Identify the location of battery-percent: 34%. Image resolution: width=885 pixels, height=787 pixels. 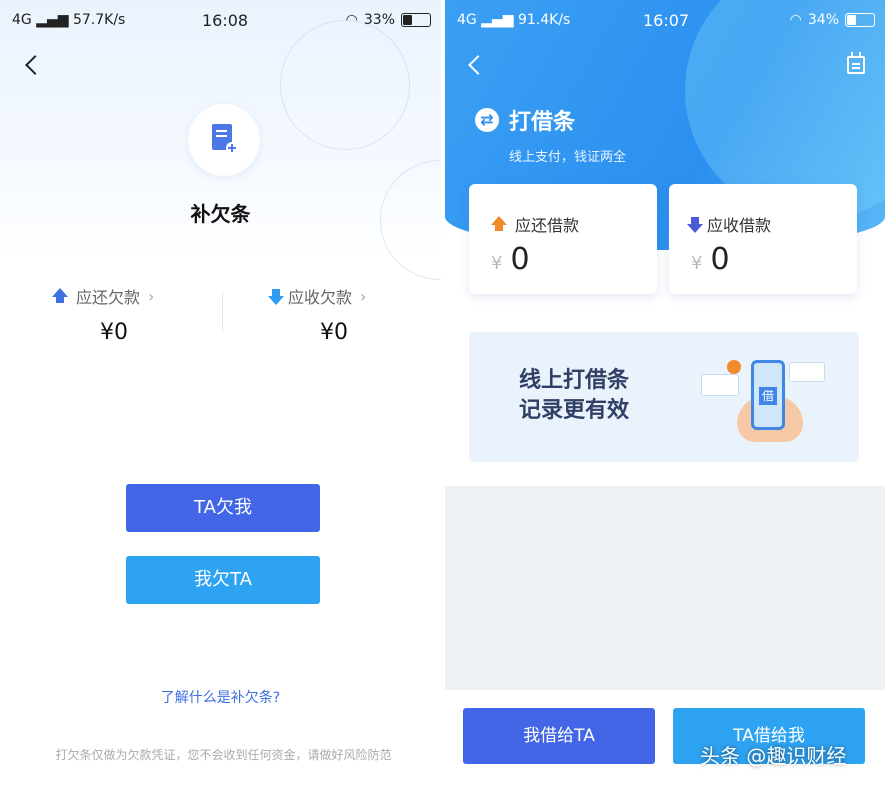
(823, 20).